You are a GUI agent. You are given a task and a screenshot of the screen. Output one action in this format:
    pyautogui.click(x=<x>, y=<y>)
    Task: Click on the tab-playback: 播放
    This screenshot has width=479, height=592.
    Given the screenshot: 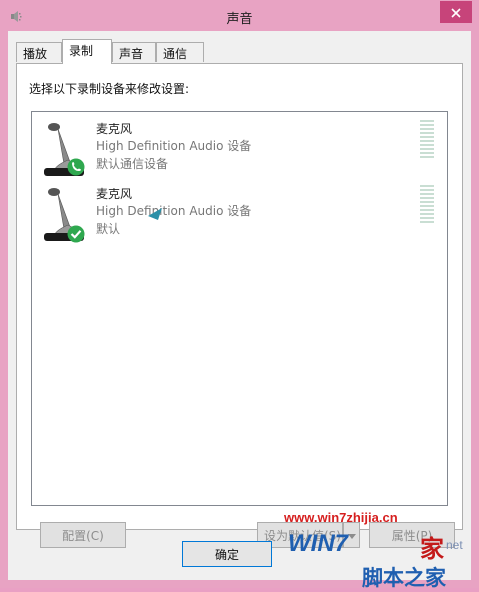 What is the action you would take?
    pyautogui.click(x=39, y=52)
    